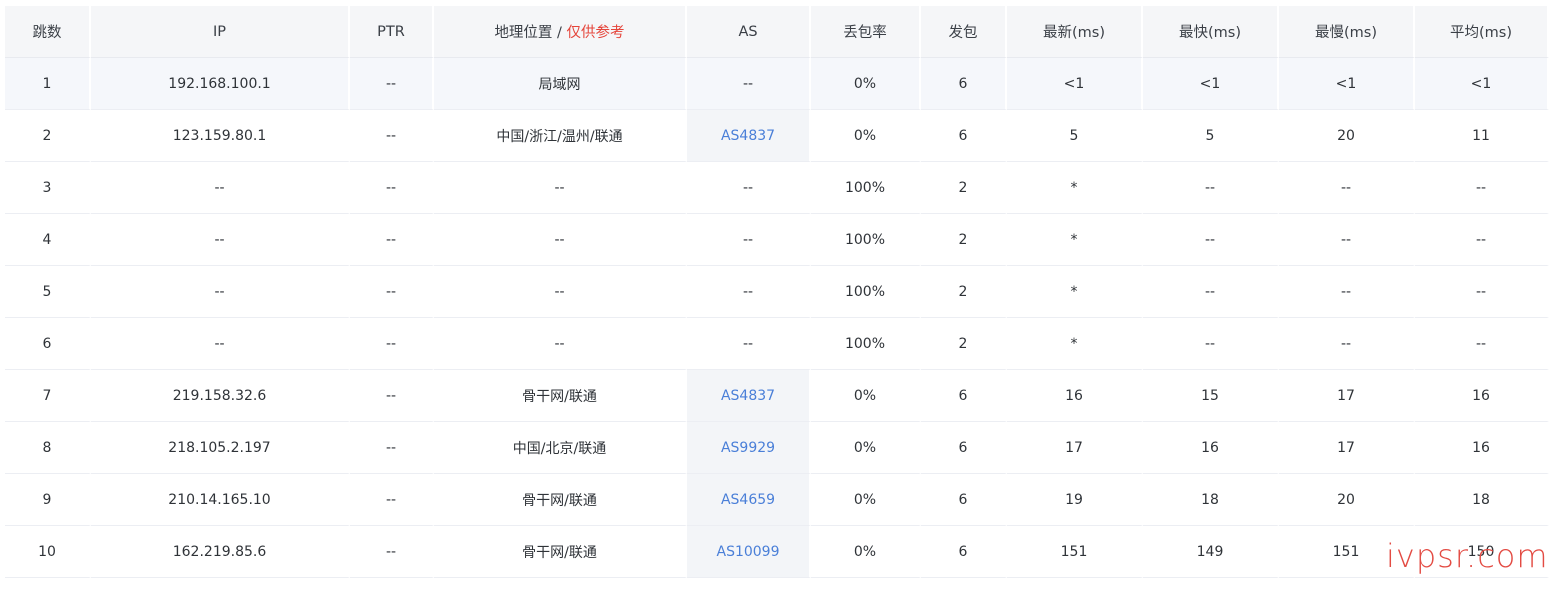  I want to click on table-row: 6 -- -- -- -- 100% 2 * -- -- --, so click(777, 344).